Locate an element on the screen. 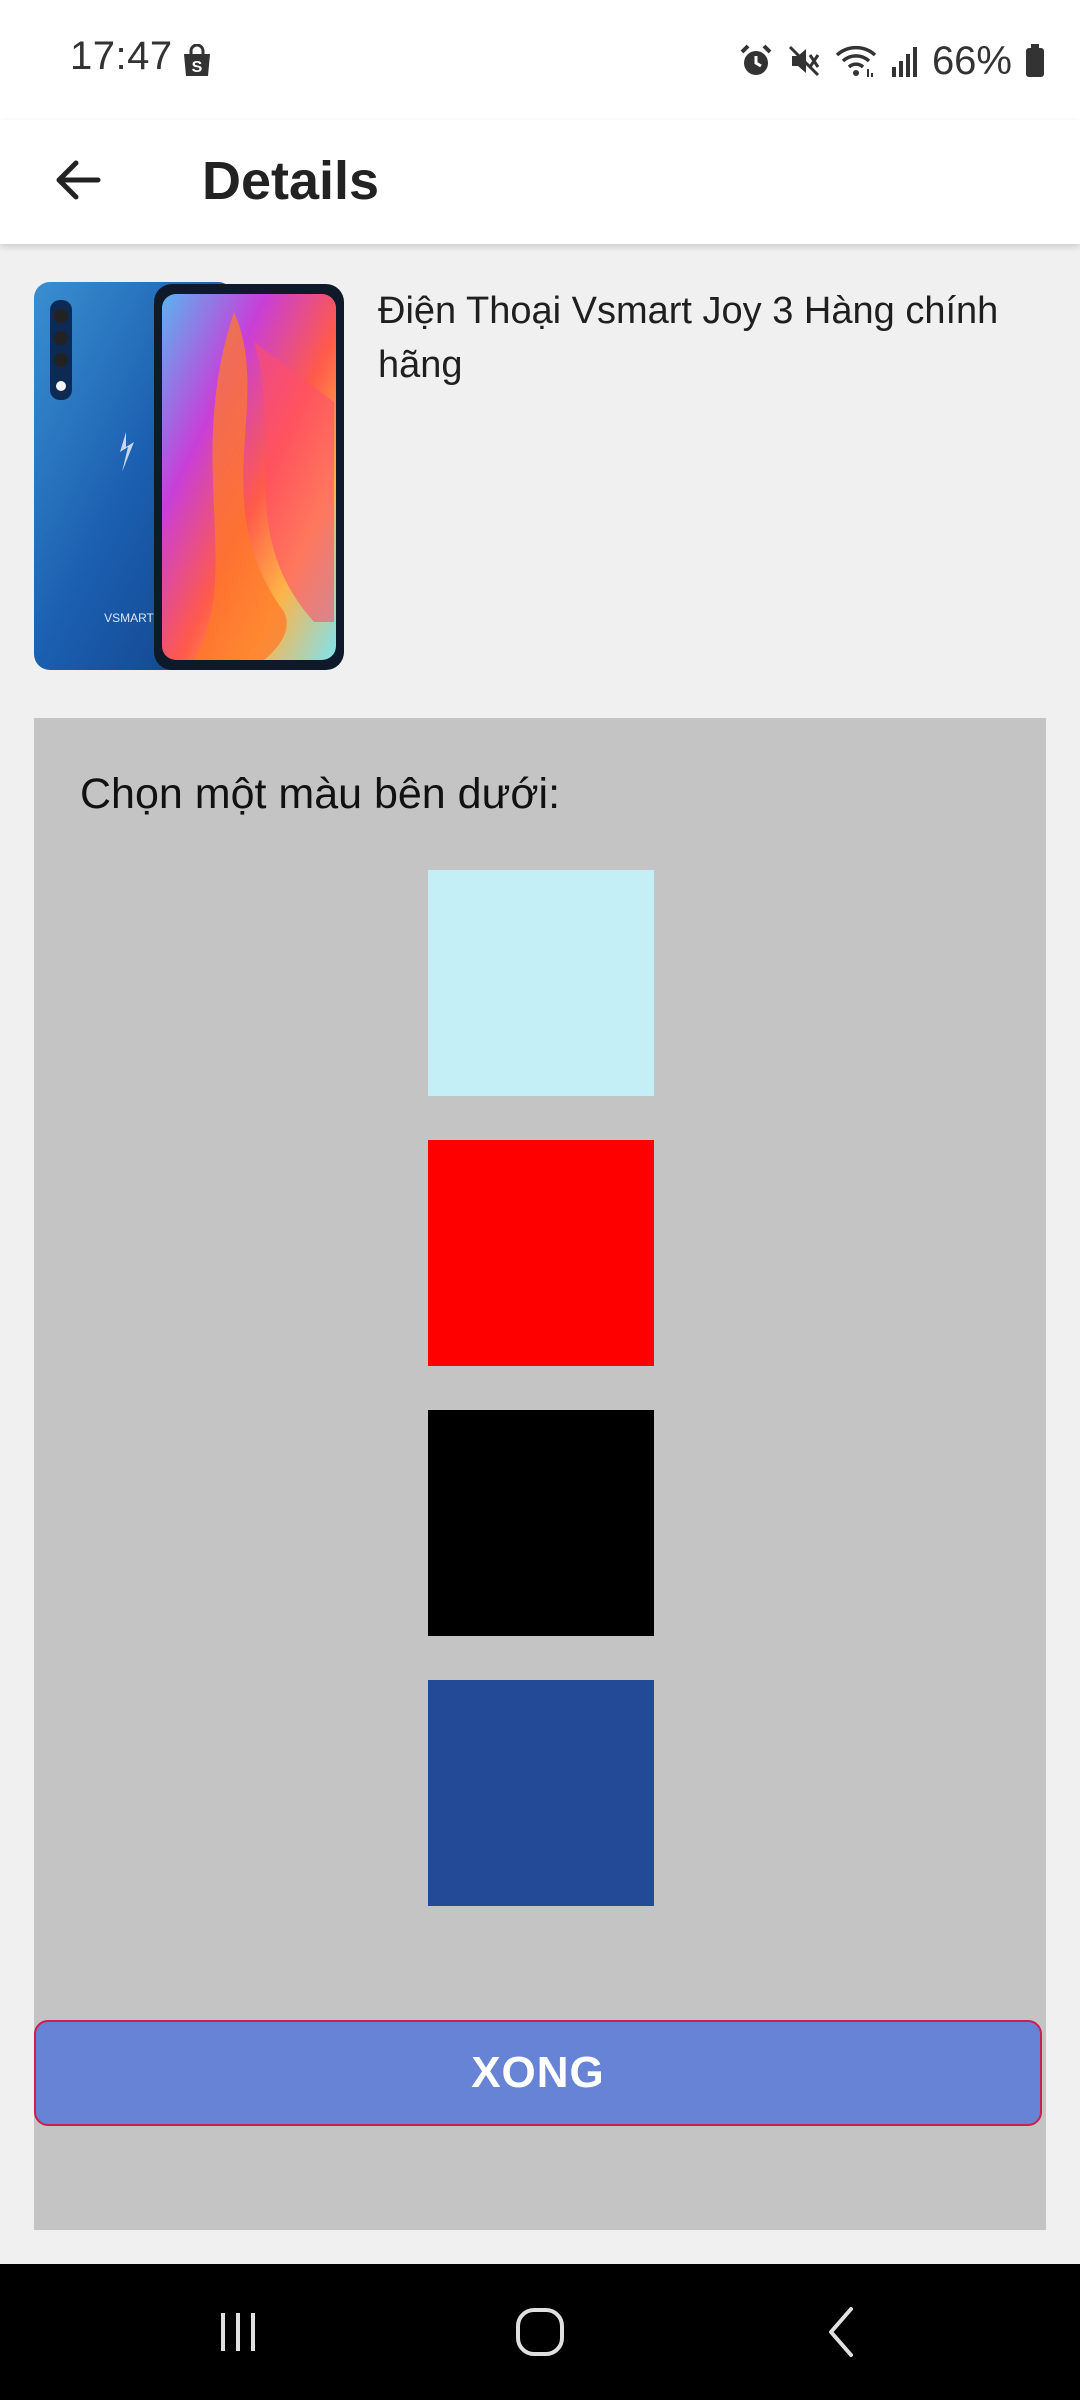  battery-percent: 66% is located at coordinates (971, 60).